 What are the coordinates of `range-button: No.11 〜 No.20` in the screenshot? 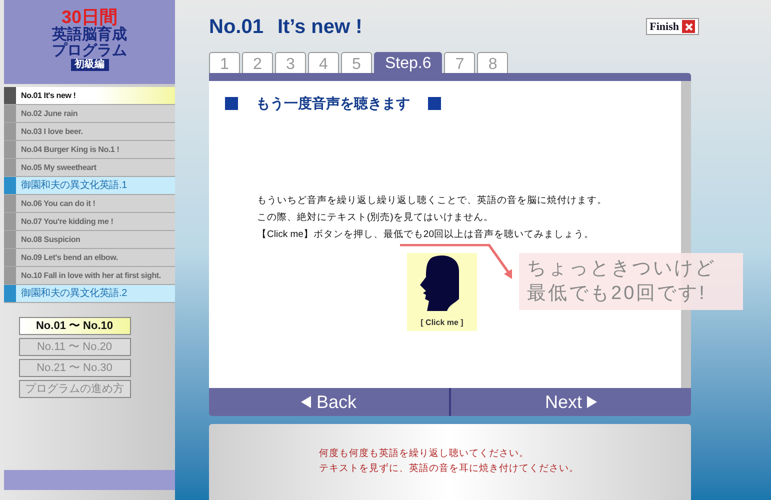 It's located at (74, 347).